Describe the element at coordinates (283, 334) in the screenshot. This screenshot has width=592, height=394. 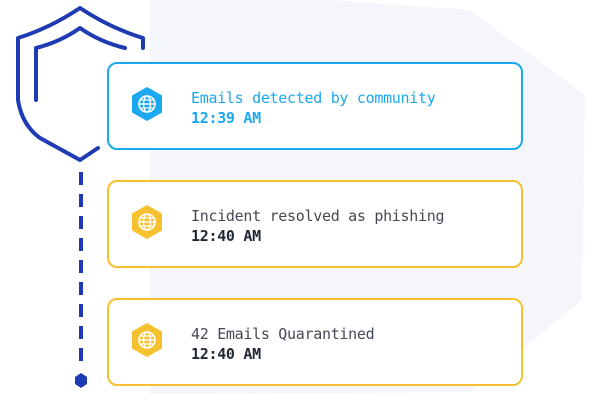
I see `event-title: 42 Emails Quarantined` at that location.